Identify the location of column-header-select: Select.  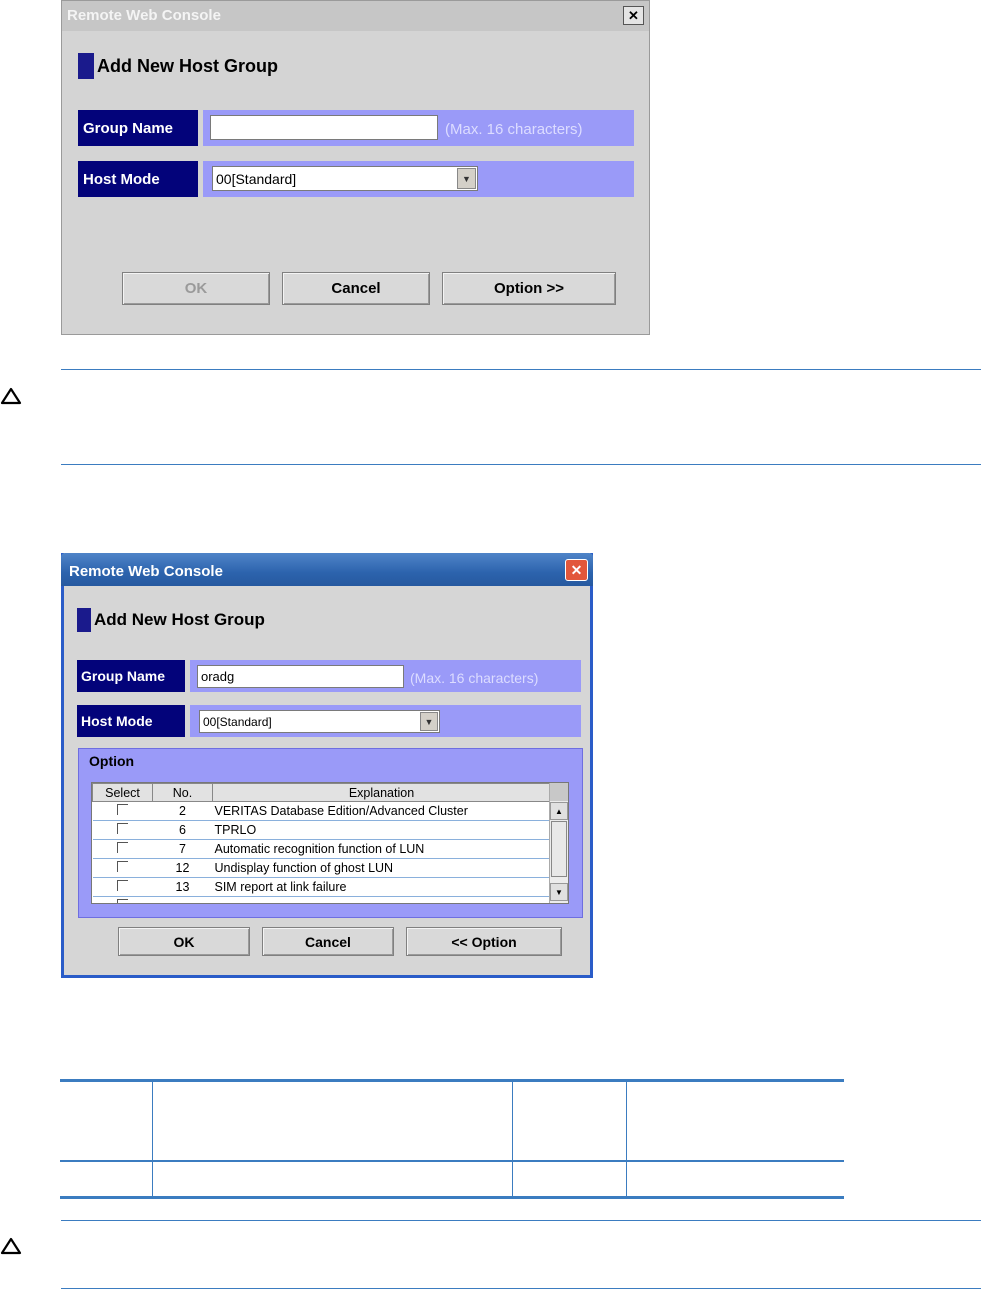
(122, 792).